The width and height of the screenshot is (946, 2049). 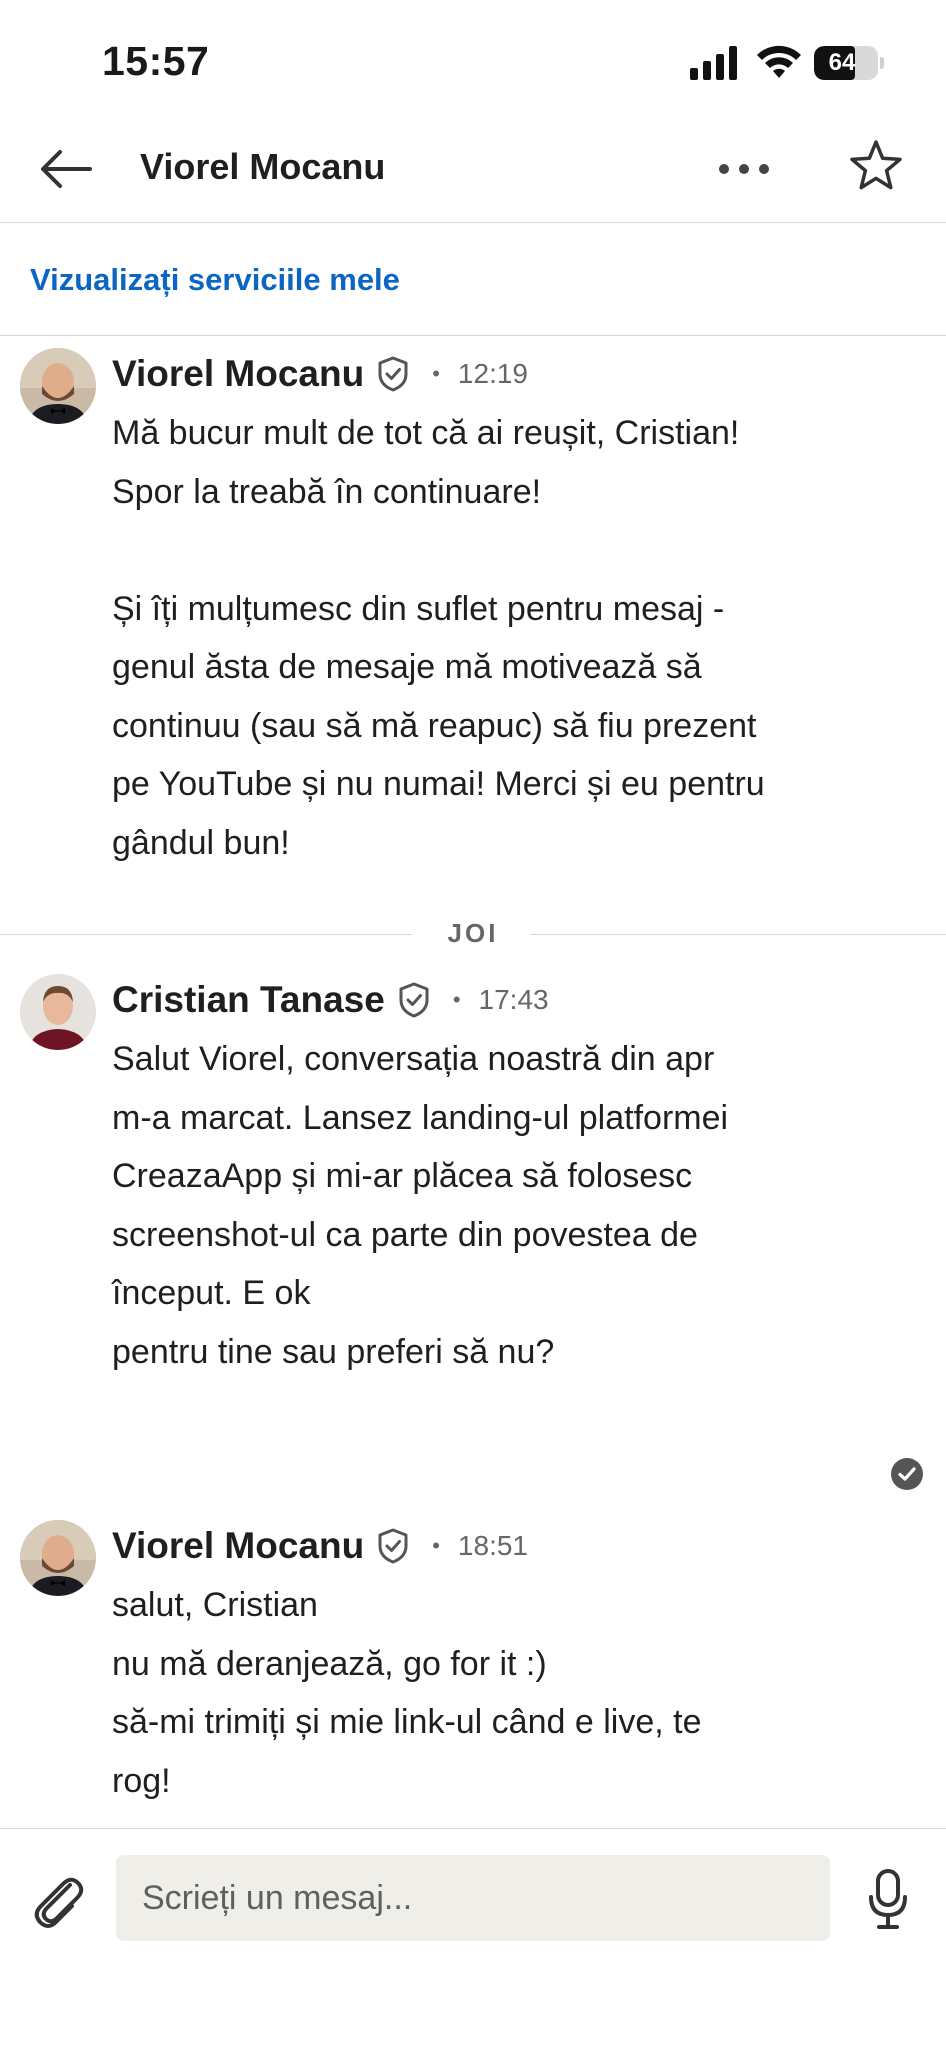 I want to click on status-time: 15:57, so click(x=156, y=61).